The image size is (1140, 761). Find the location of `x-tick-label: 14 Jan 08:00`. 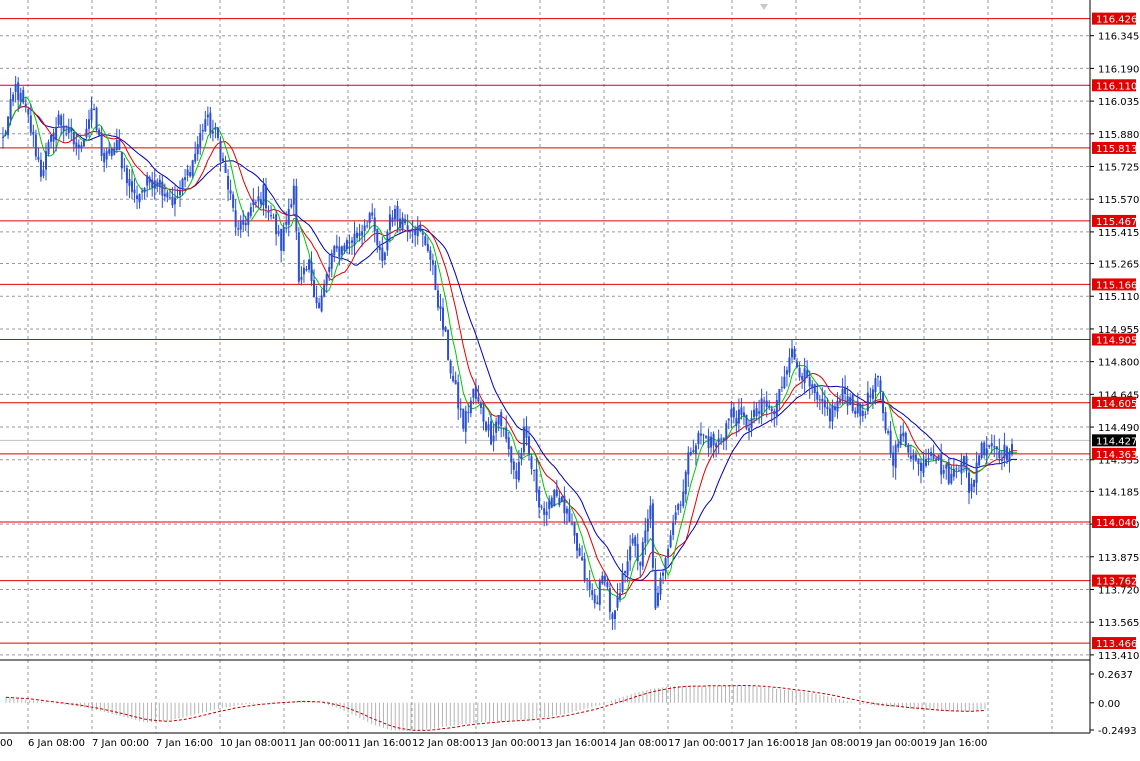

x-tick-label: 14 Jan 08:00 is located at coordinates (635, 743).